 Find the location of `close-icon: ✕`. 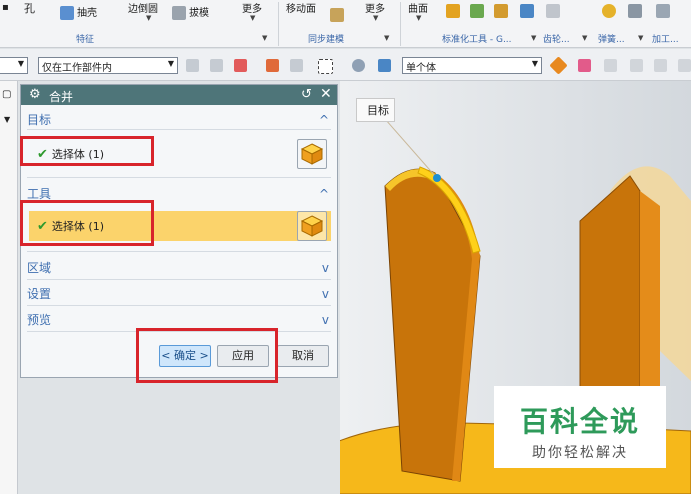

close-icon: ✕ is located at coordinates (326, 94).